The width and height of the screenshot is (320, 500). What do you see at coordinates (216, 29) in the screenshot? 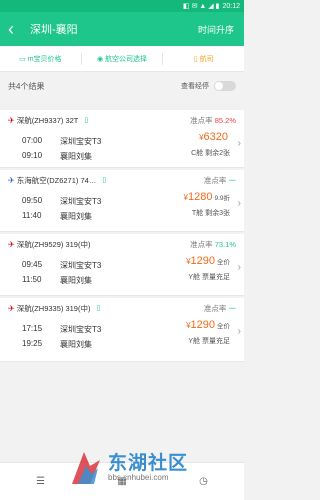
I see `sort-button: 时间升序` at bounding box center [216, 29].